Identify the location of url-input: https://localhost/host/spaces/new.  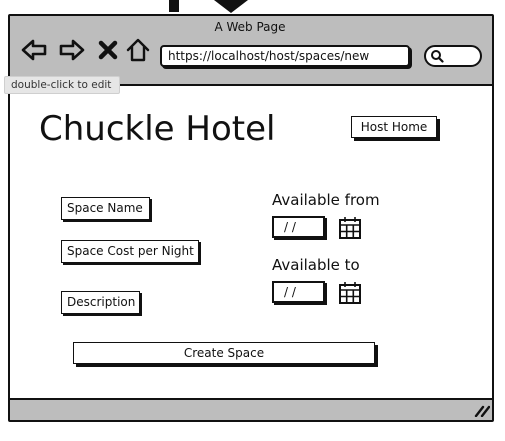
(285, 56).